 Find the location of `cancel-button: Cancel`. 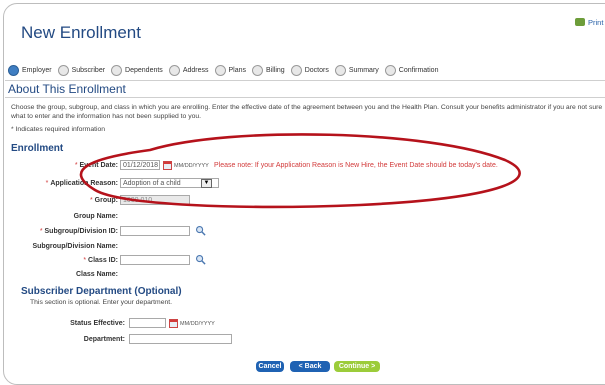

cancel-button: Cancel is located at coordinates (270, 366).